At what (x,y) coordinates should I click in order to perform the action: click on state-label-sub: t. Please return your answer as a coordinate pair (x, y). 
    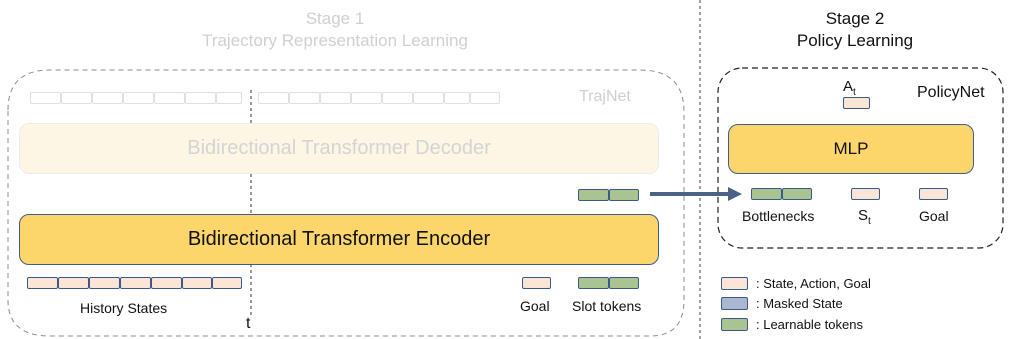
    Looking at the image, I should click on (869, 221).